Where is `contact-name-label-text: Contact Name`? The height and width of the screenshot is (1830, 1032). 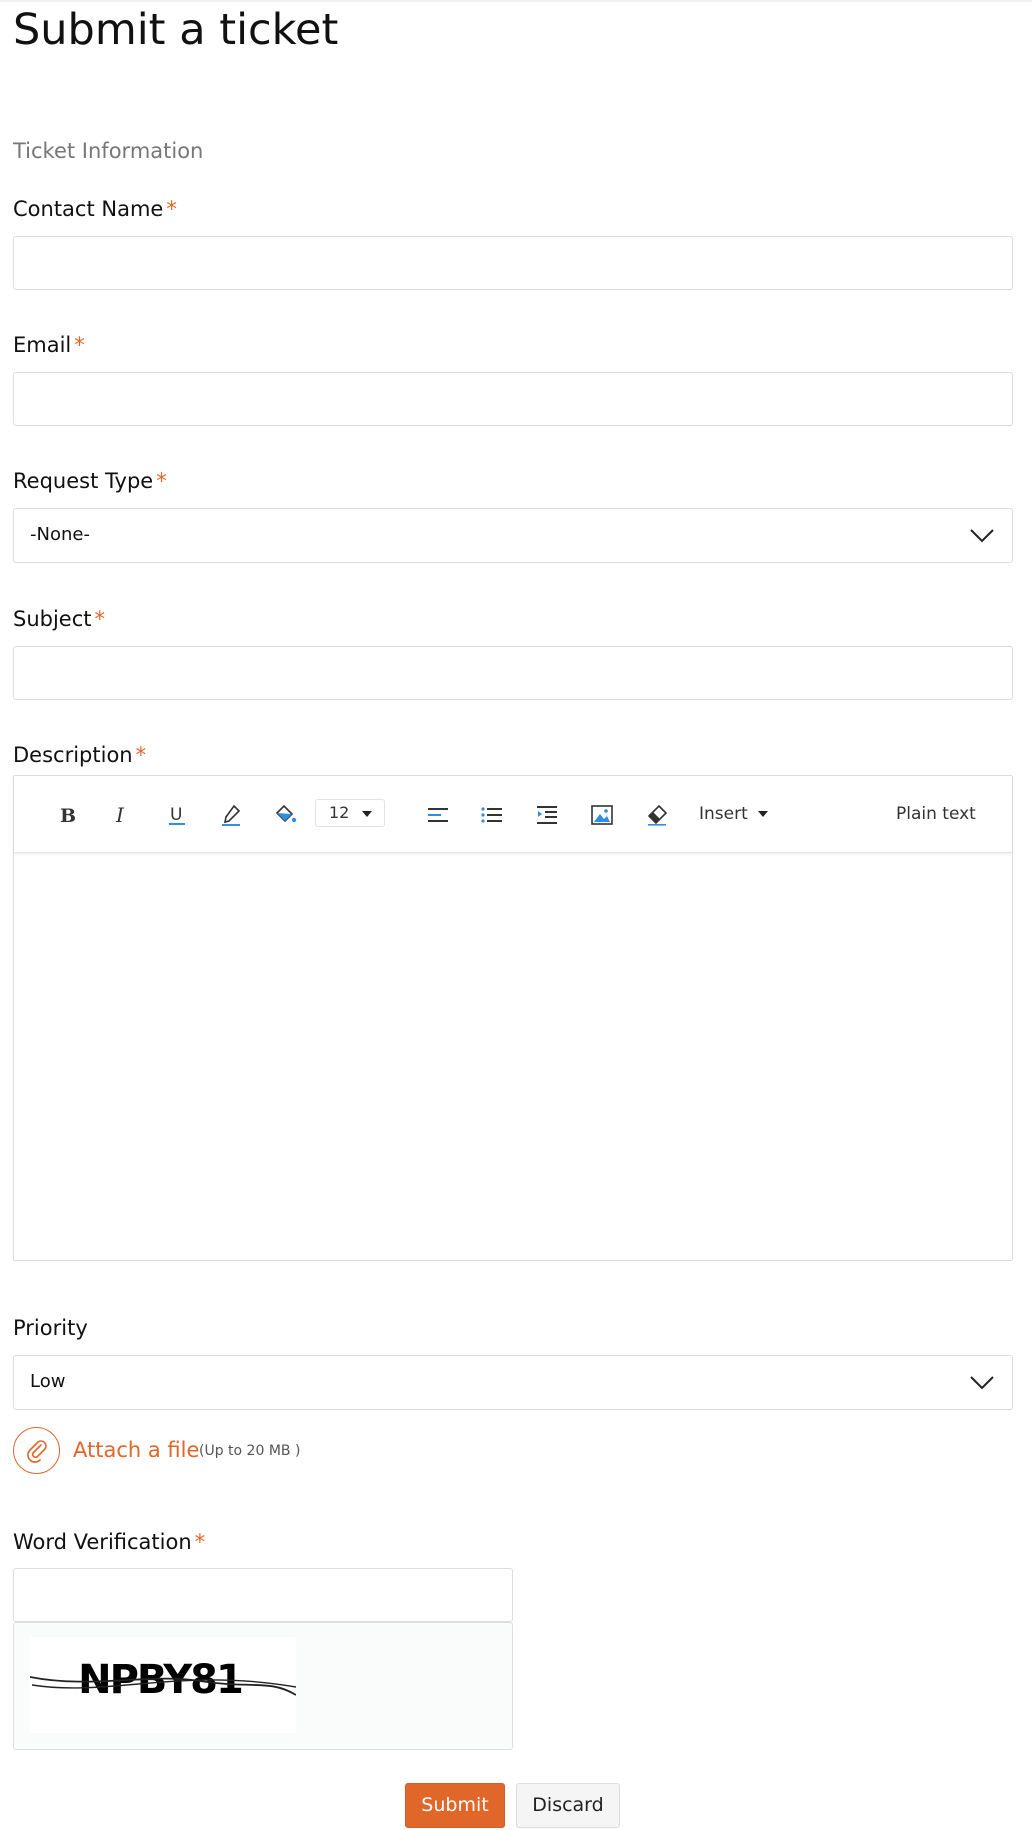 contact-name-label-text: Contact Name is located at coordinates (88, 209).